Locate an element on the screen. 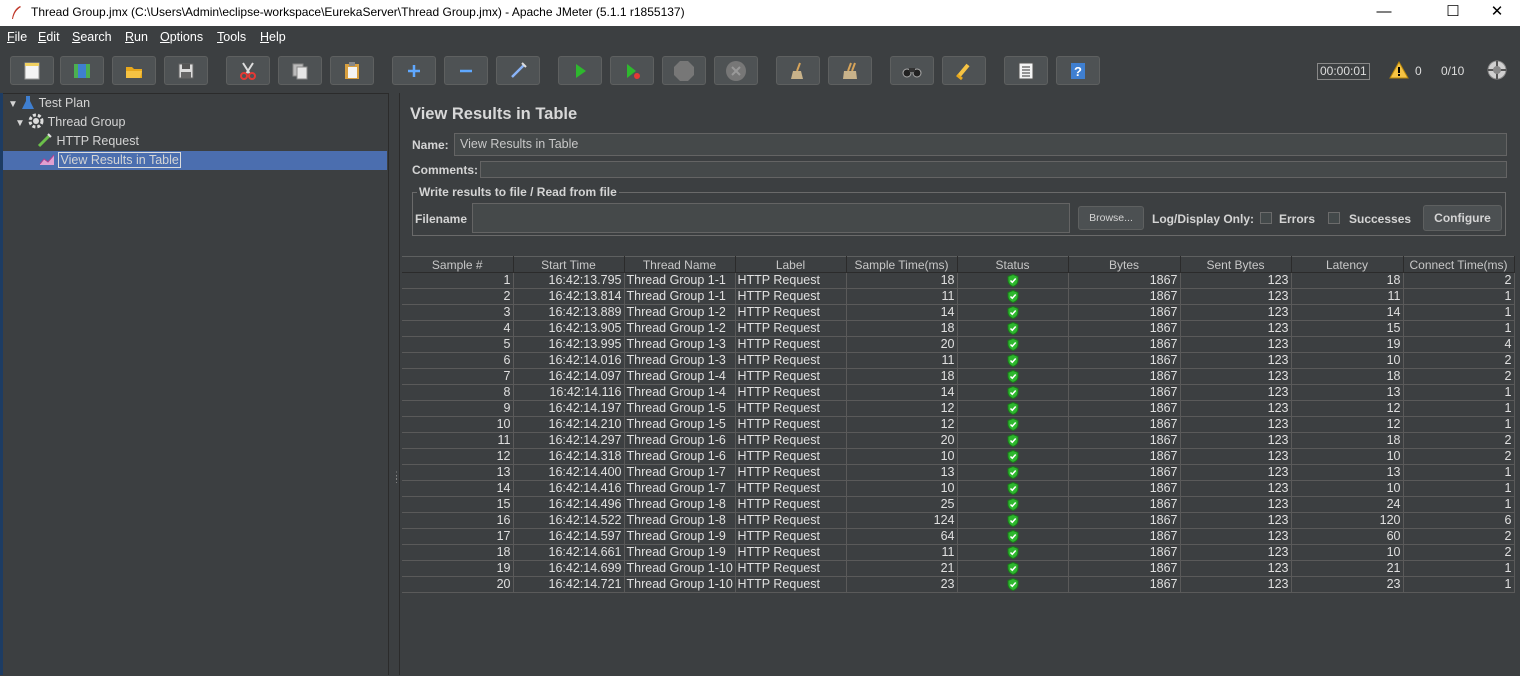 This screenshot has height=676, width=1520. cut-button is located at coordinates (248, 70).